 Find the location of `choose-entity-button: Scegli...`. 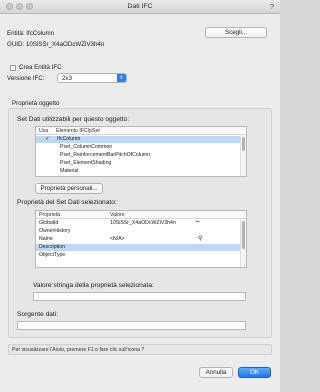

choose-entity-button: Scegli... is located at coordinates (236, 32).